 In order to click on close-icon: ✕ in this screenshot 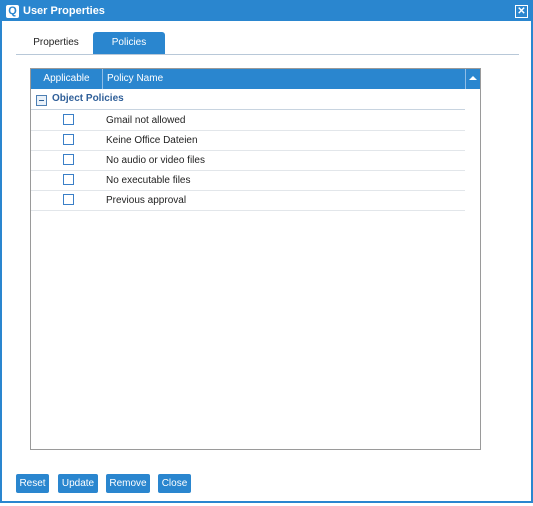, I will do `click(521, 11)`.